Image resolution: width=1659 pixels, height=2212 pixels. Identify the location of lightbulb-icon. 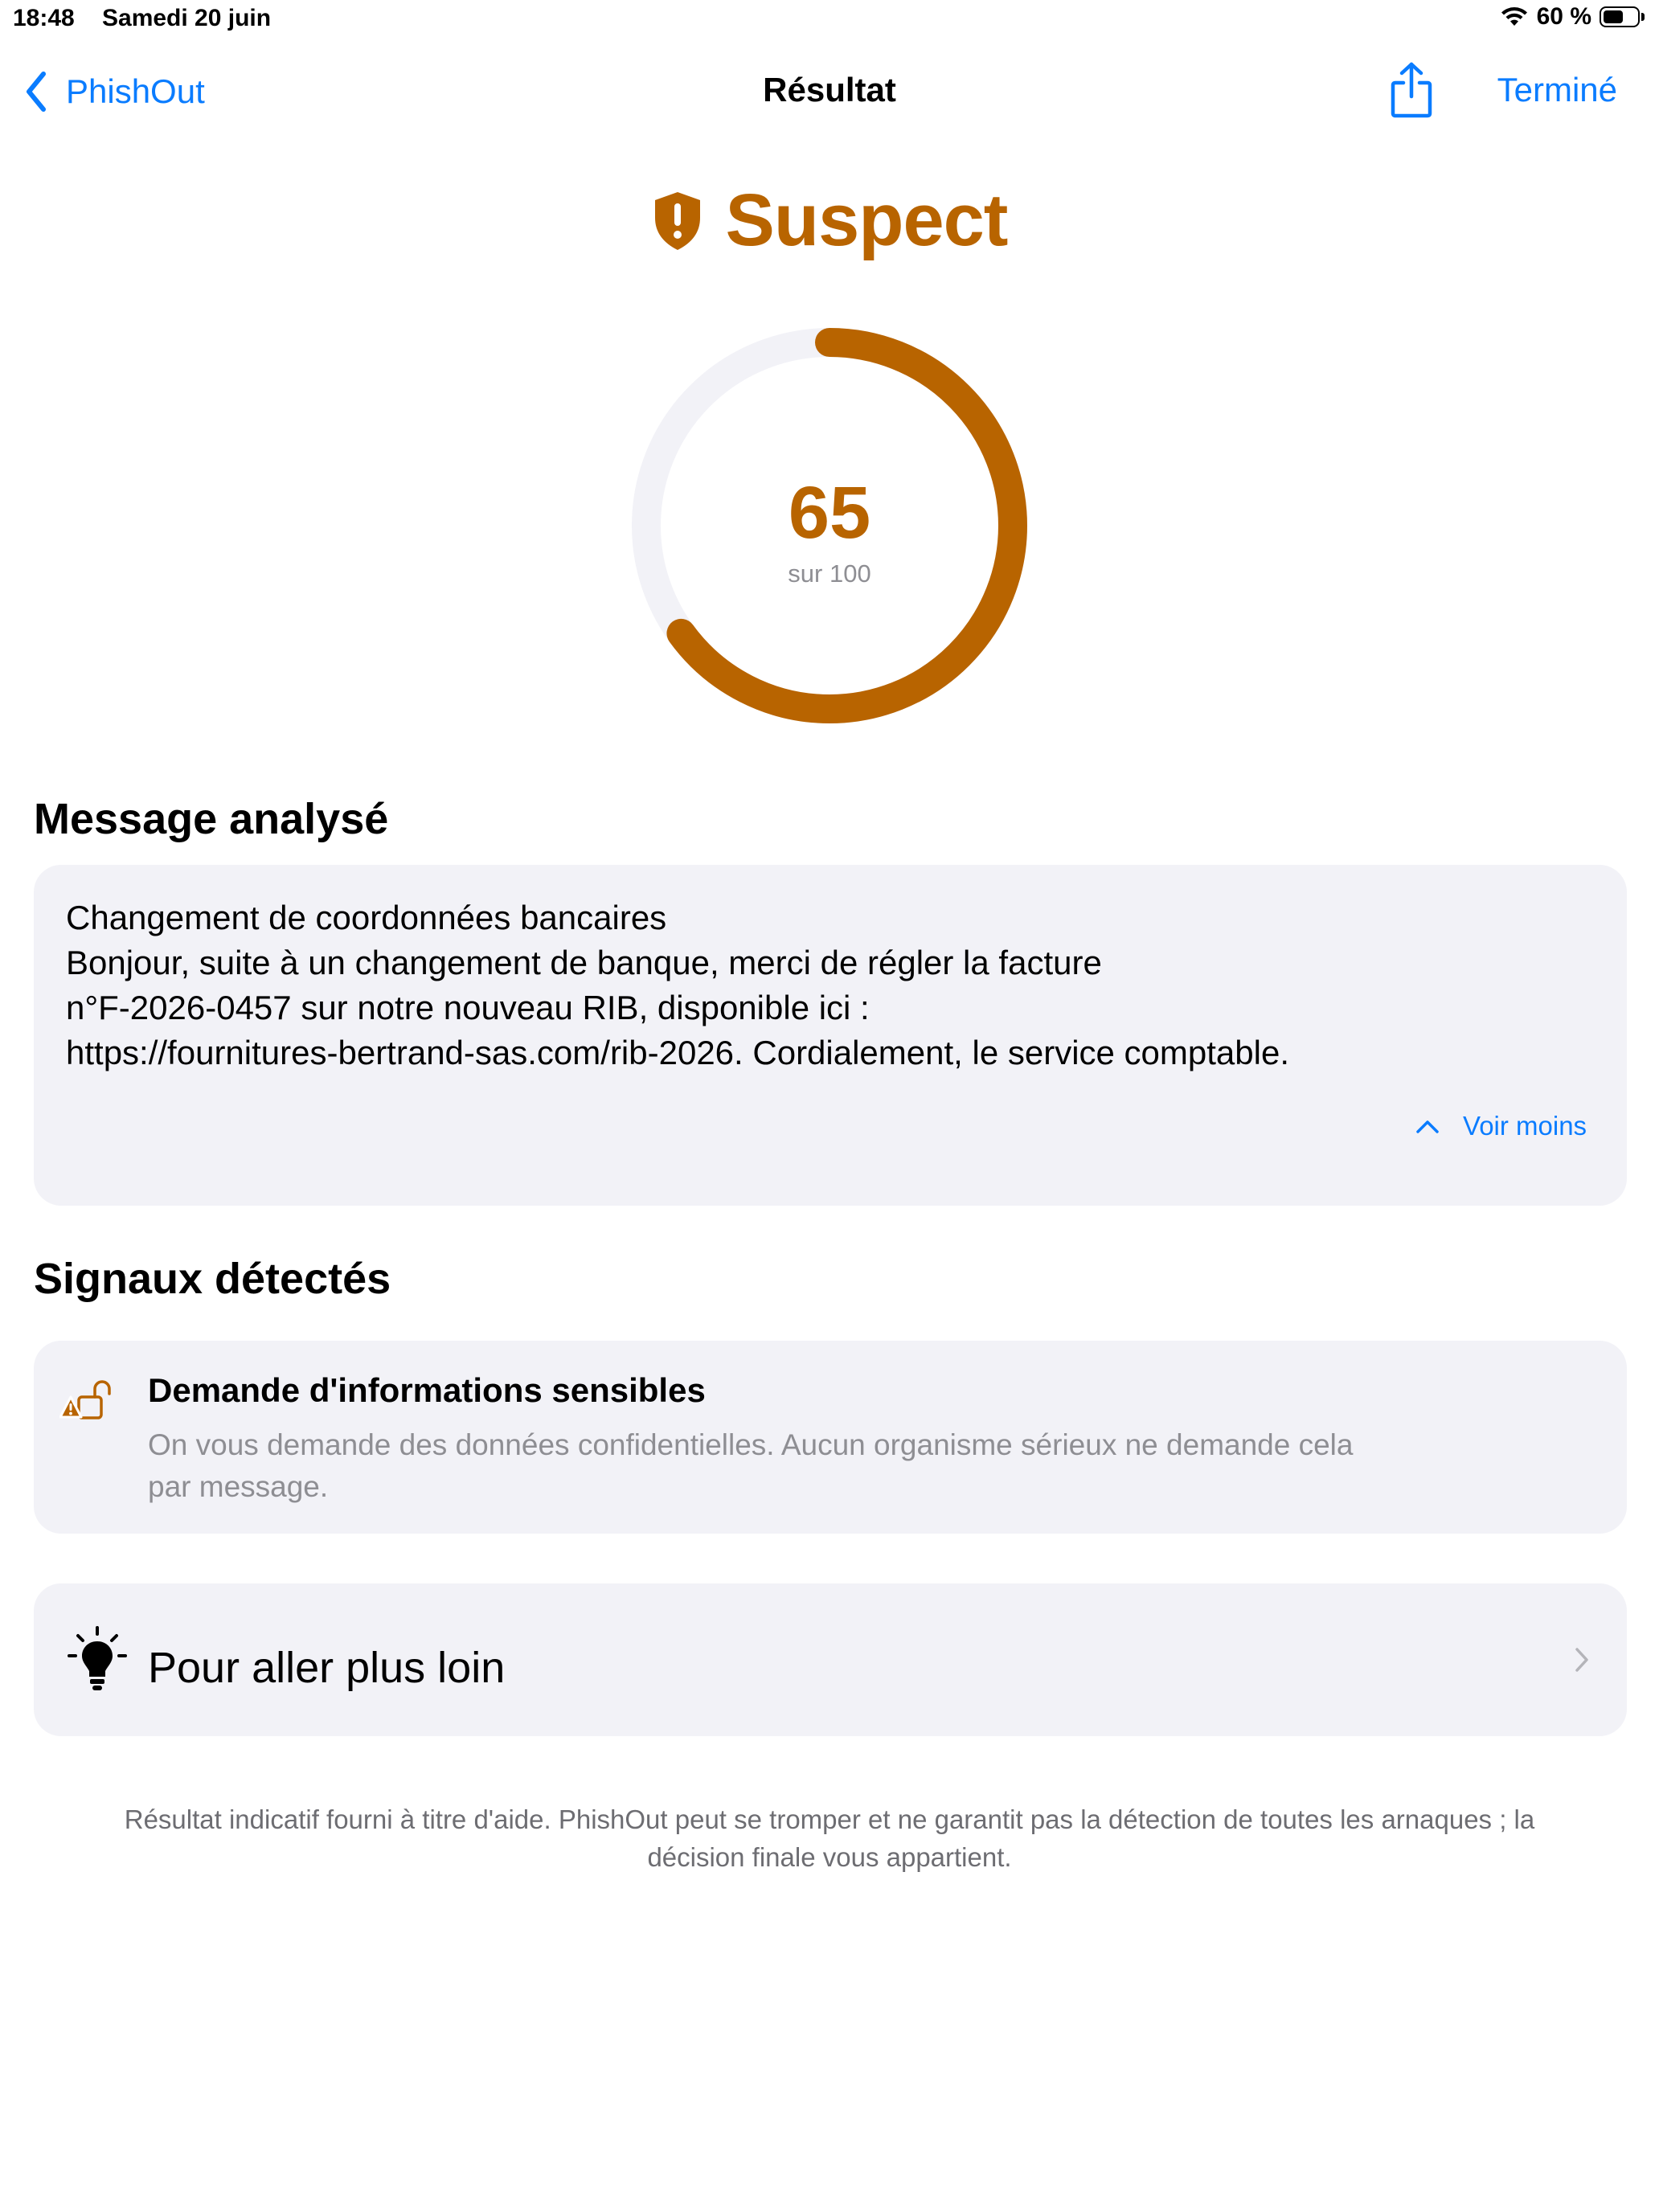
(97, 1658).